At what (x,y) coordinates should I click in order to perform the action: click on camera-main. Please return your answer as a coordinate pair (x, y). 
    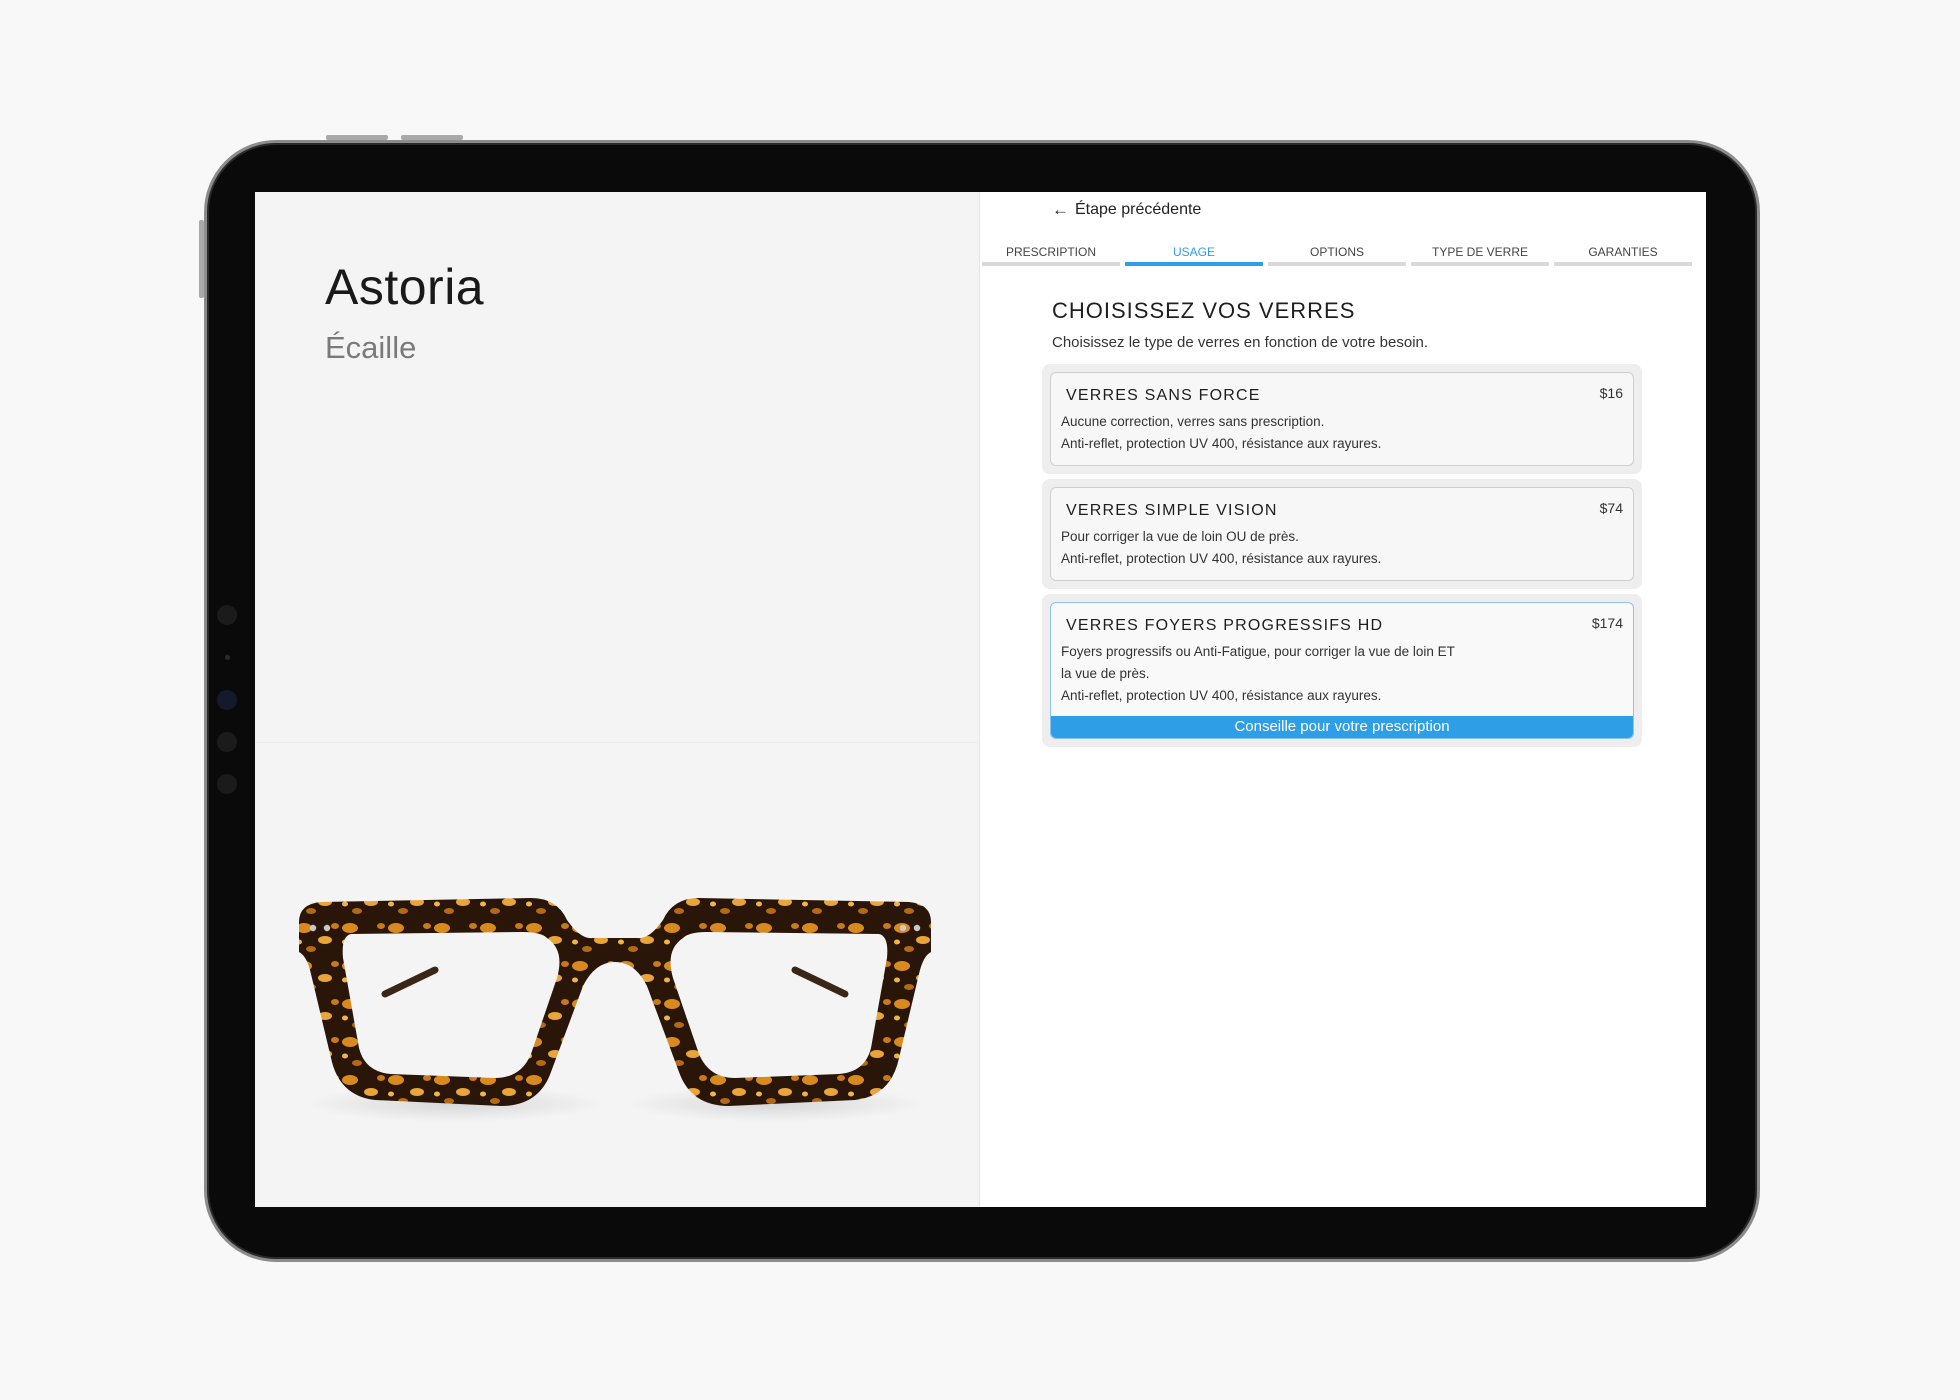
    Looking at the image, I should click on (227, 700).